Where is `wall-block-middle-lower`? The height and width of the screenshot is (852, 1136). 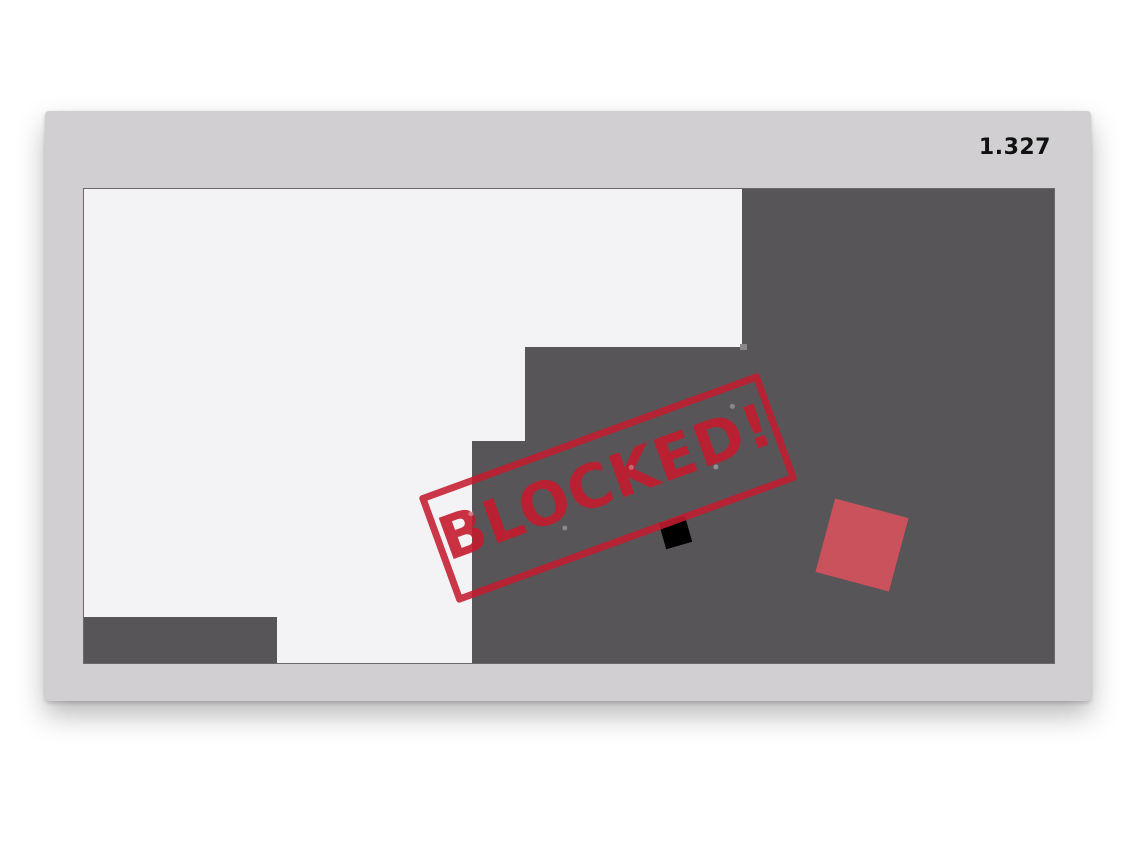 wall-block-middle-lower is located at coordinates (612, 552).